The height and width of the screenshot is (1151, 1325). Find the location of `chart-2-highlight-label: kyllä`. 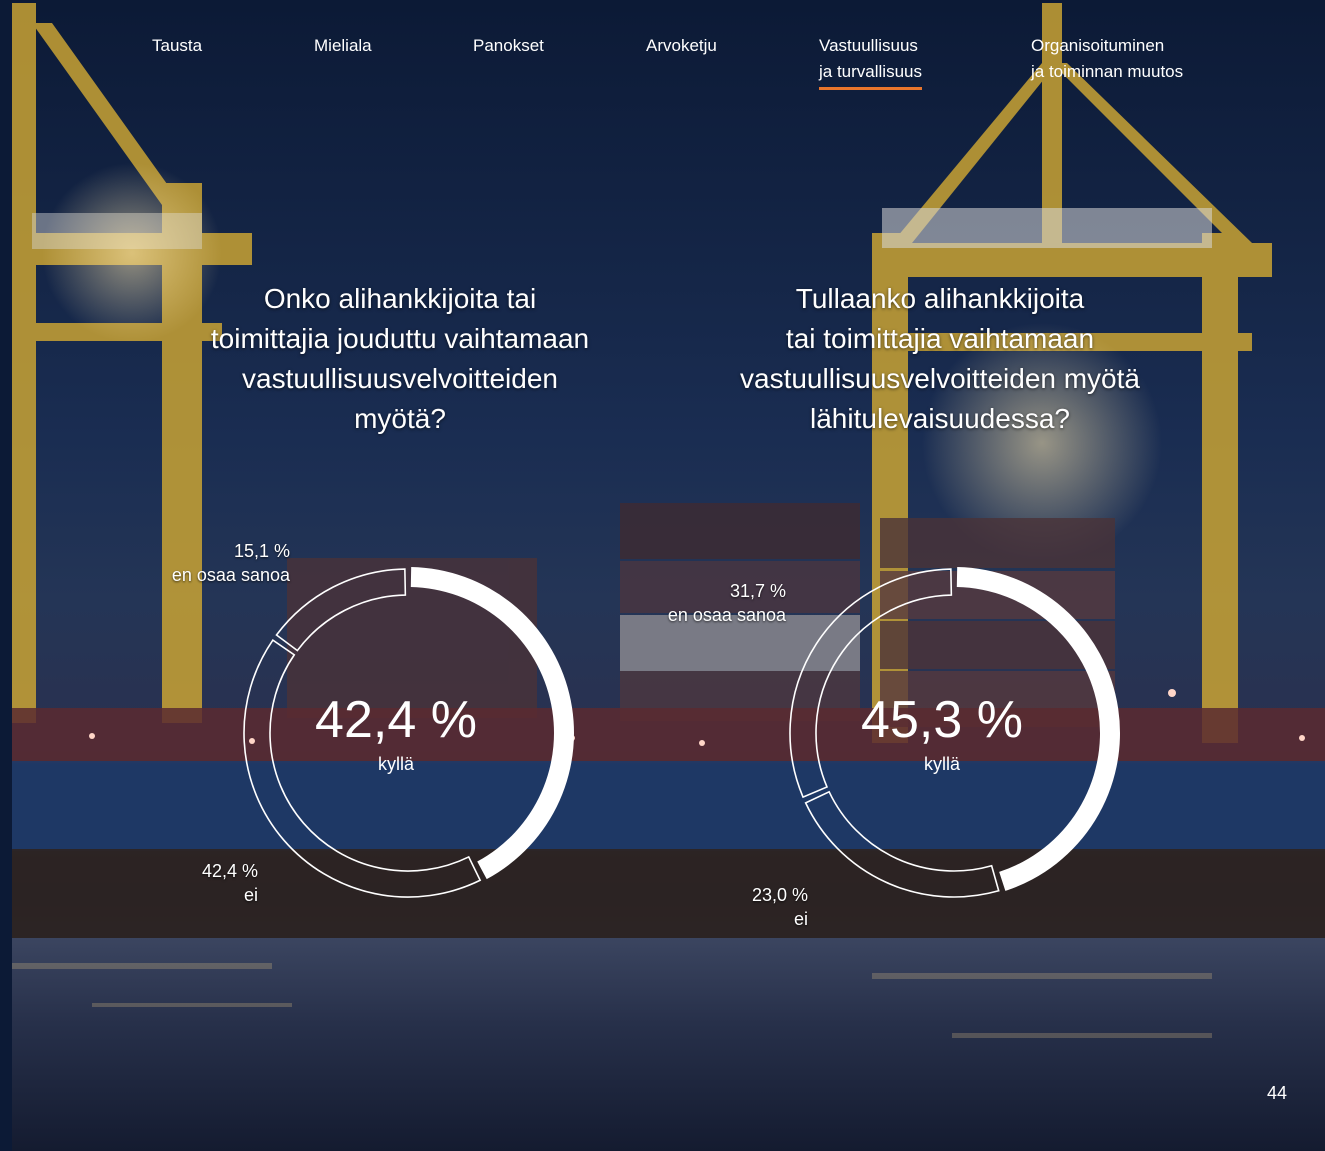

chart-2-highlight-label: kyllä is located at coordinates (941, 764).